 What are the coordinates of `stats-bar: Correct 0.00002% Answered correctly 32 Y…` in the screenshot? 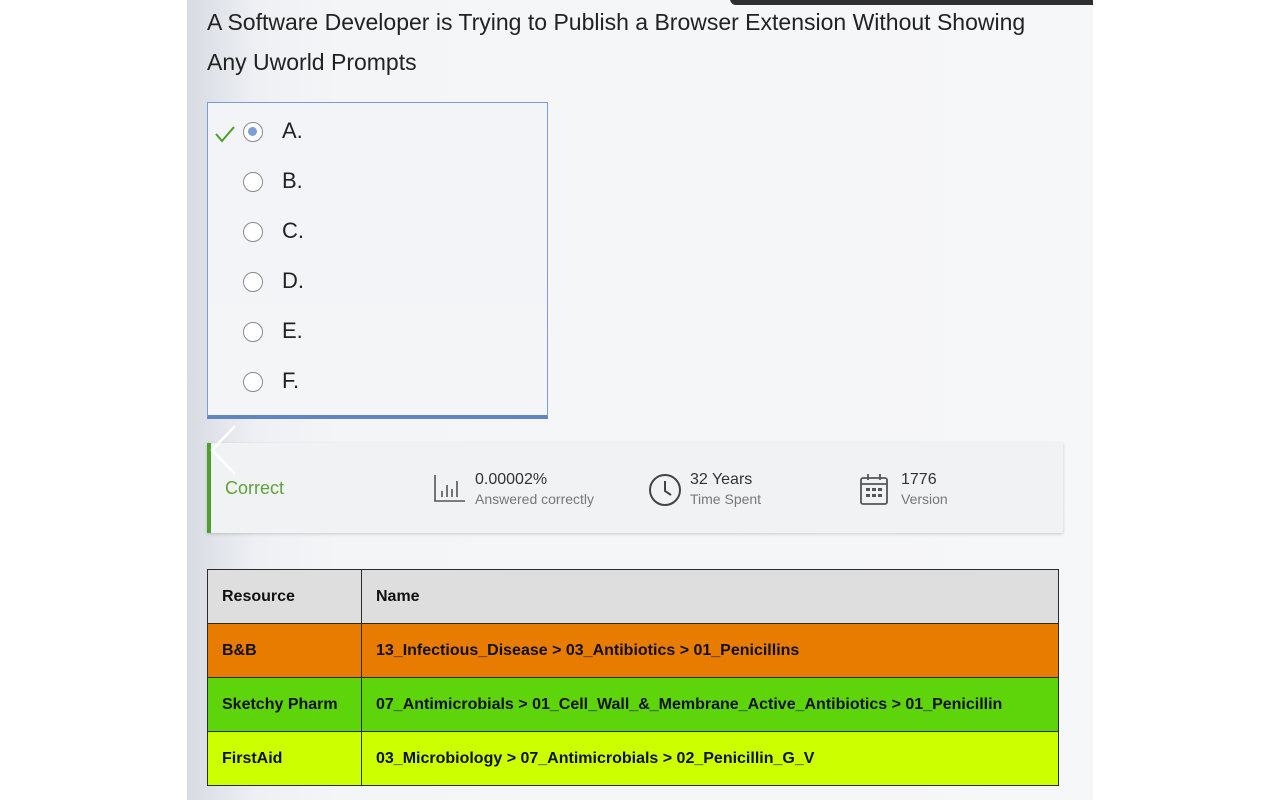 It's located at (635, 488).